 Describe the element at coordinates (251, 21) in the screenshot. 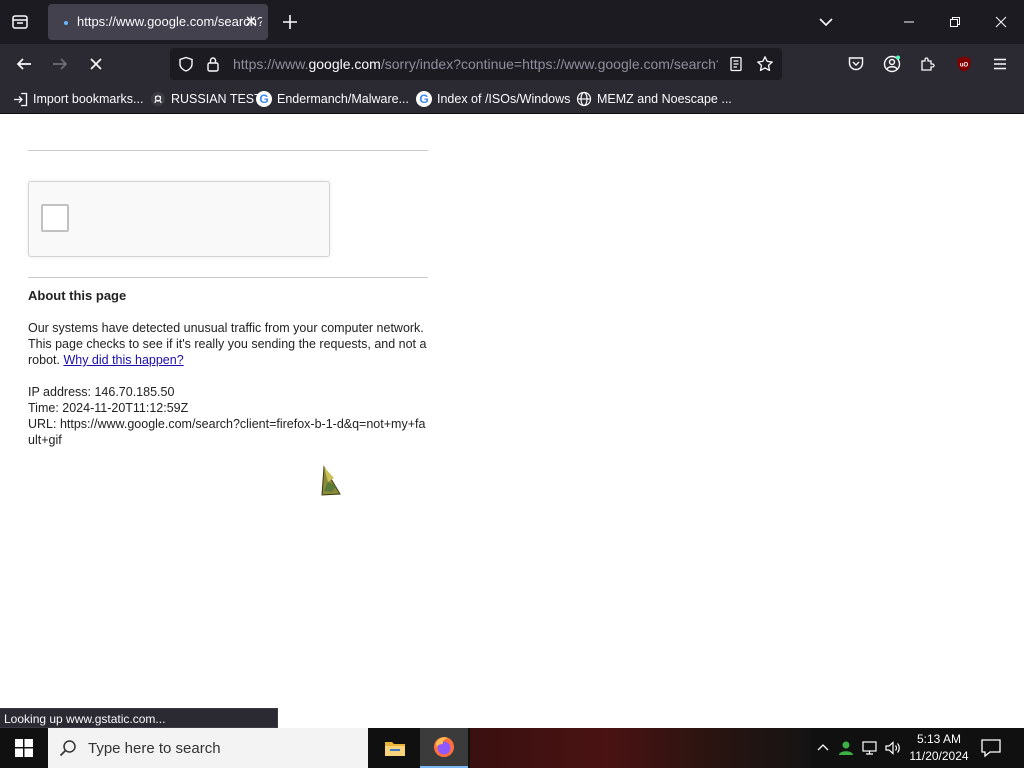

I see `close-tab-icon` at that location.